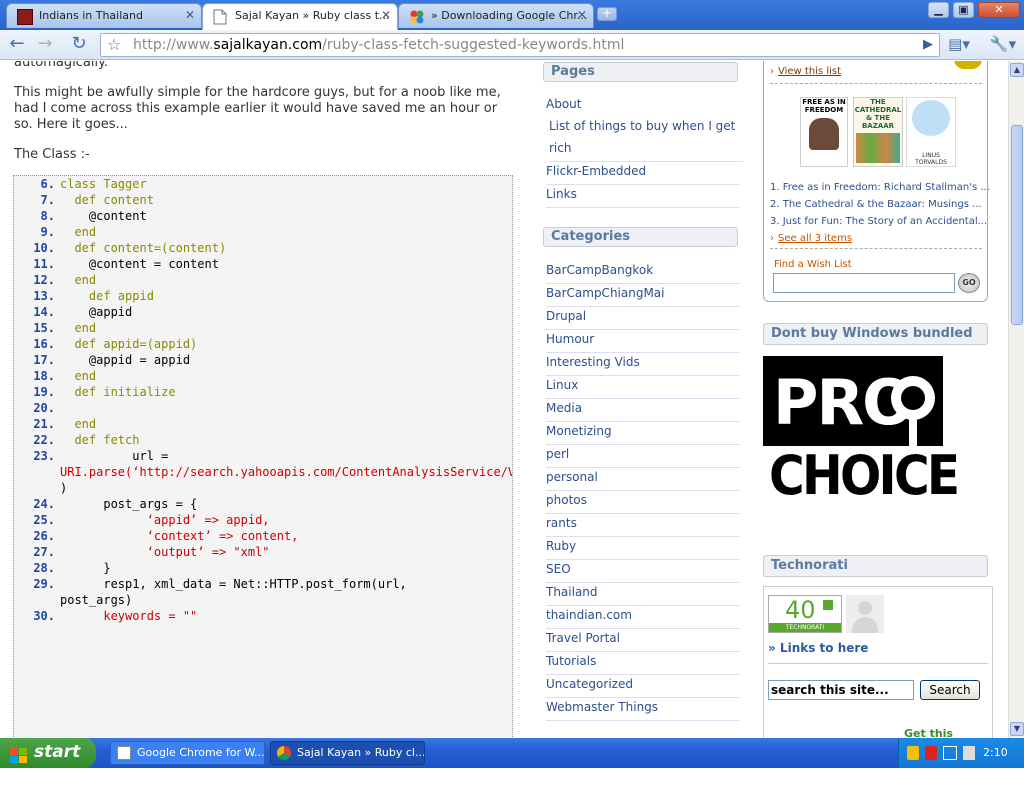 Image resolution: width=1024 pixels, height=798 pixels. Describe the element at coordinates (114, 45) in the screenshot. I see `bookmark-star-icon: ☆` at that location.